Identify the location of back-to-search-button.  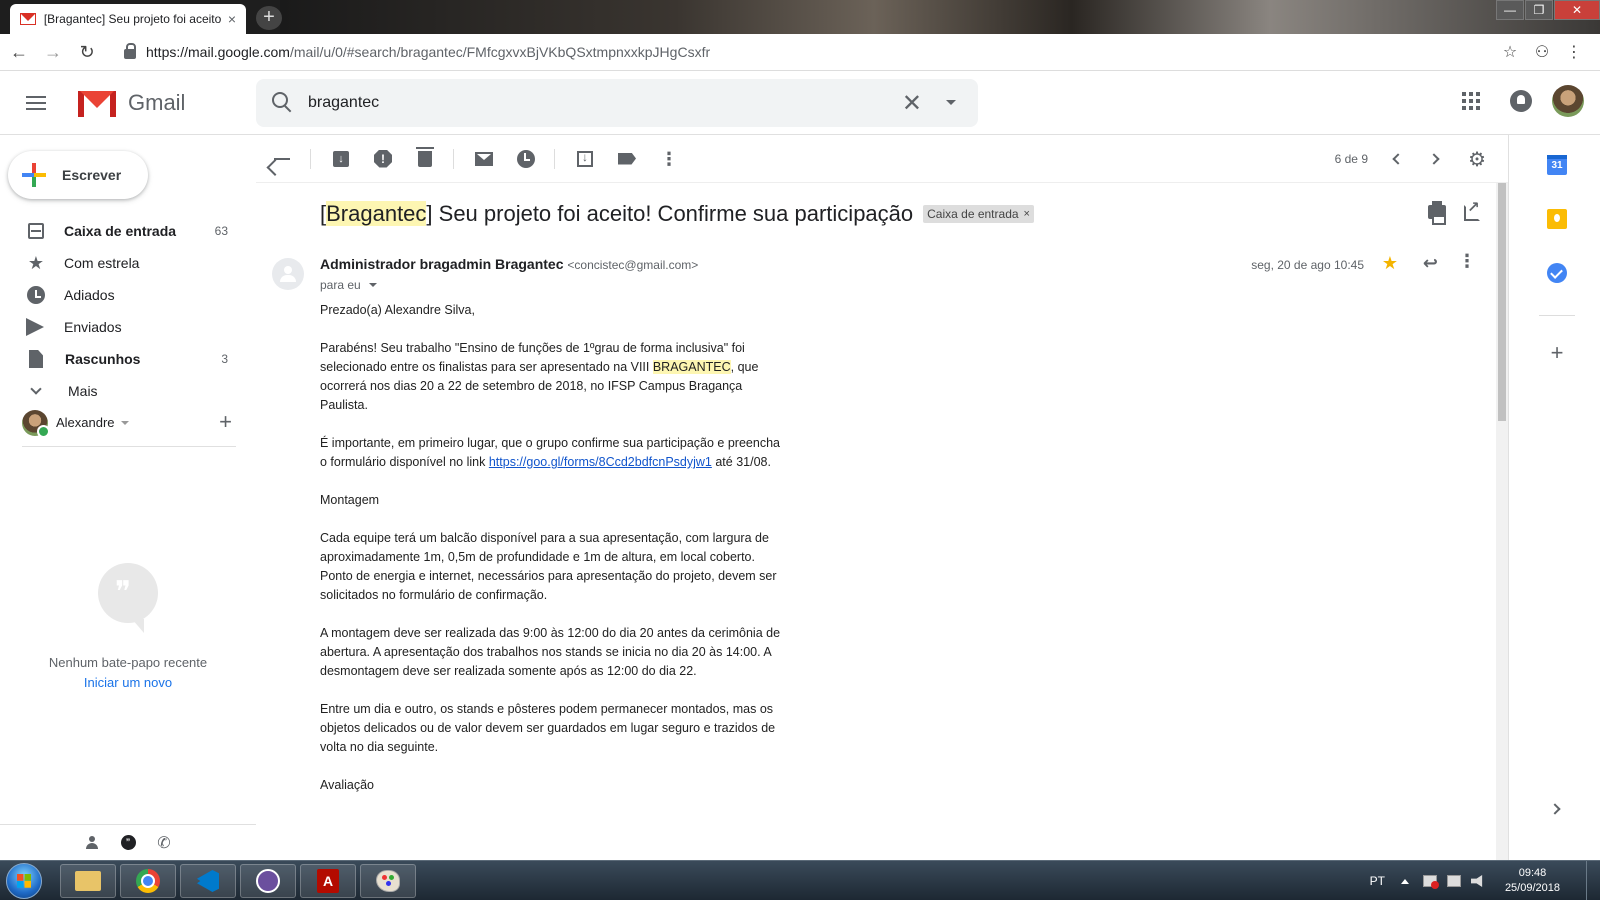
(282, 159).